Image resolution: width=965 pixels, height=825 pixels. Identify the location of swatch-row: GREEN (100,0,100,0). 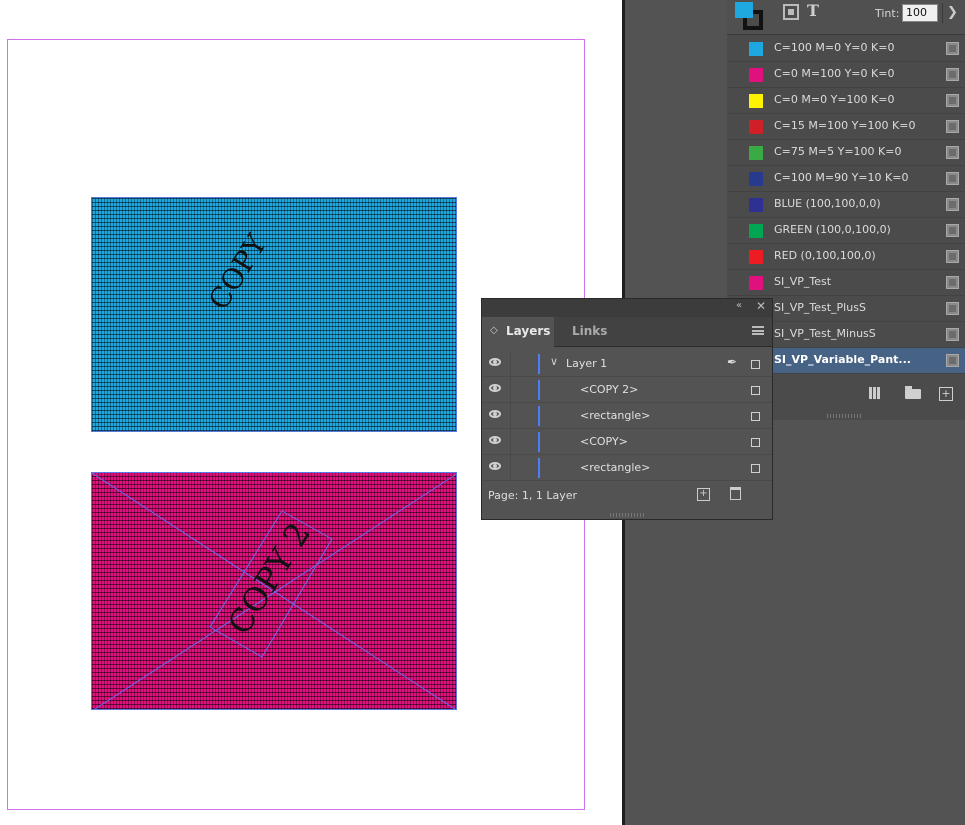
(846, 231).